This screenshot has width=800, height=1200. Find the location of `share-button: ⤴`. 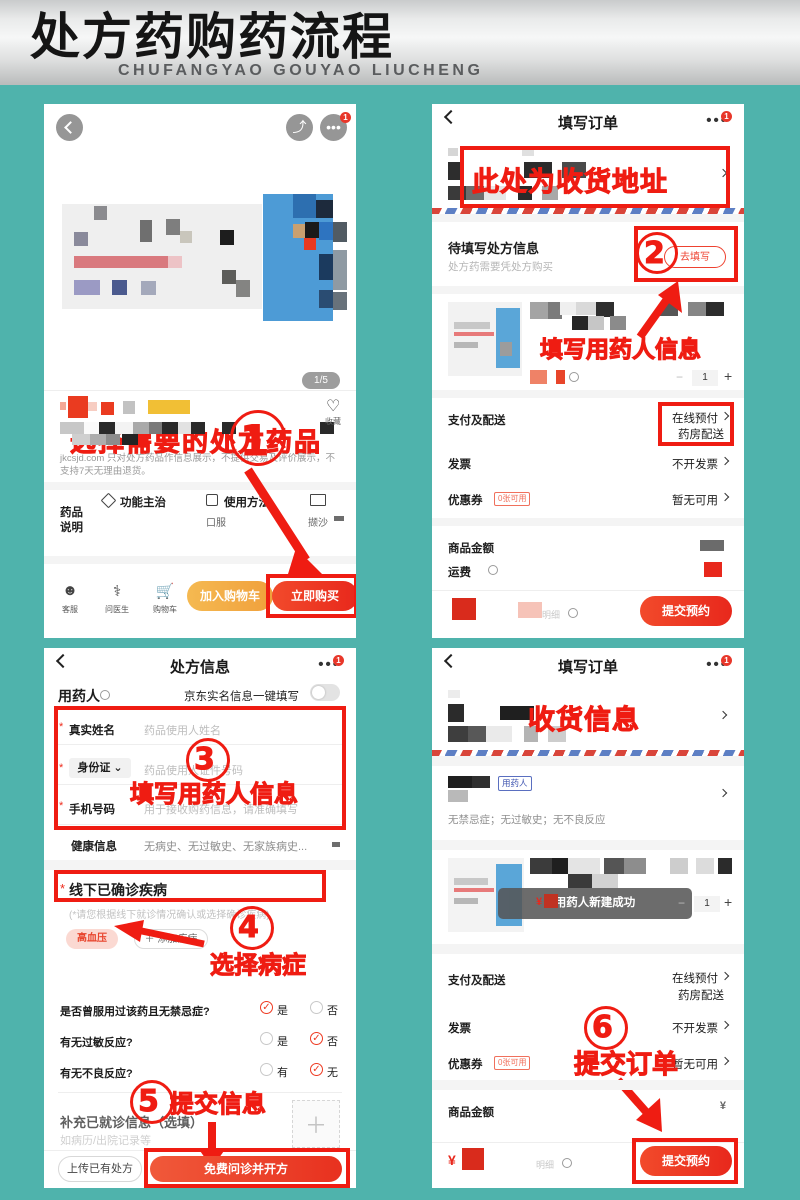

share-button: ⤴ is located at coordinates (299, 127).